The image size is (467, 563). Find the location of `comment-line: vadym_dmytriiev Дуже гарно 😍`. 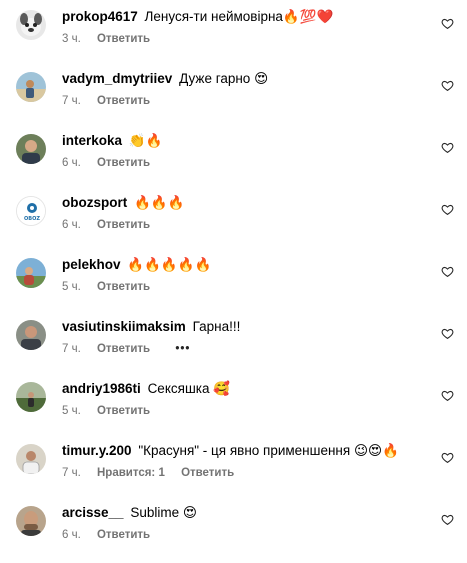

comment-line: vadym_dmytriiev Дуже гарно 😍 is located at coordinates (244, 79).